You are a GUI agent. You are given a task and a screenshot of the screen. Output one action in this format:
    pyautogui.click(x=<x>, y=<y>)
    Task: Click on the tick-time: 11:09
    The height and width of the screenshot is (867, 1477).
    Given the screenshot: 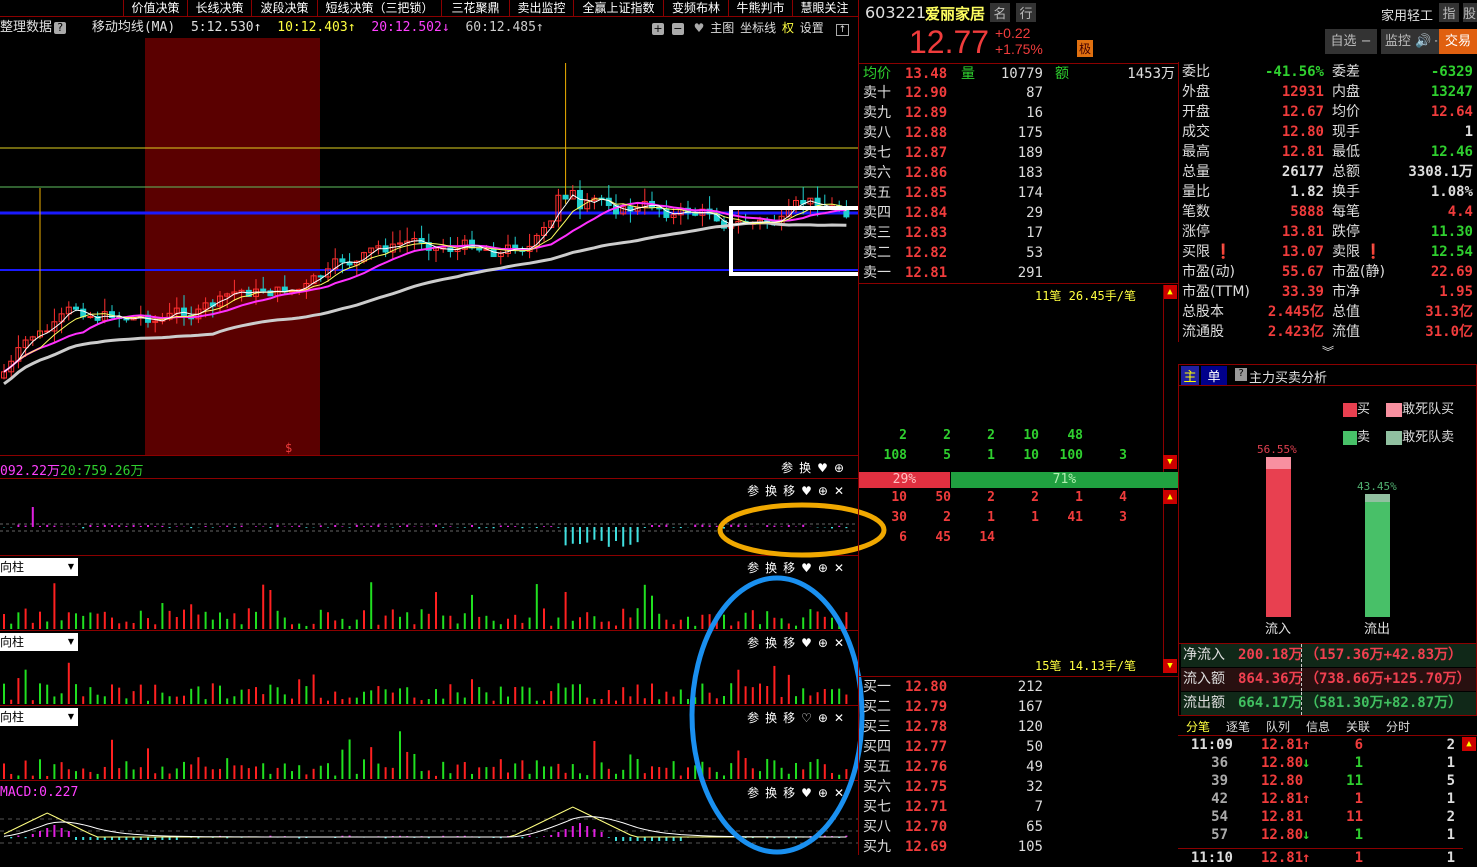 What is the action you would take?
    pyautogui.click(x=1211, y=745)
    